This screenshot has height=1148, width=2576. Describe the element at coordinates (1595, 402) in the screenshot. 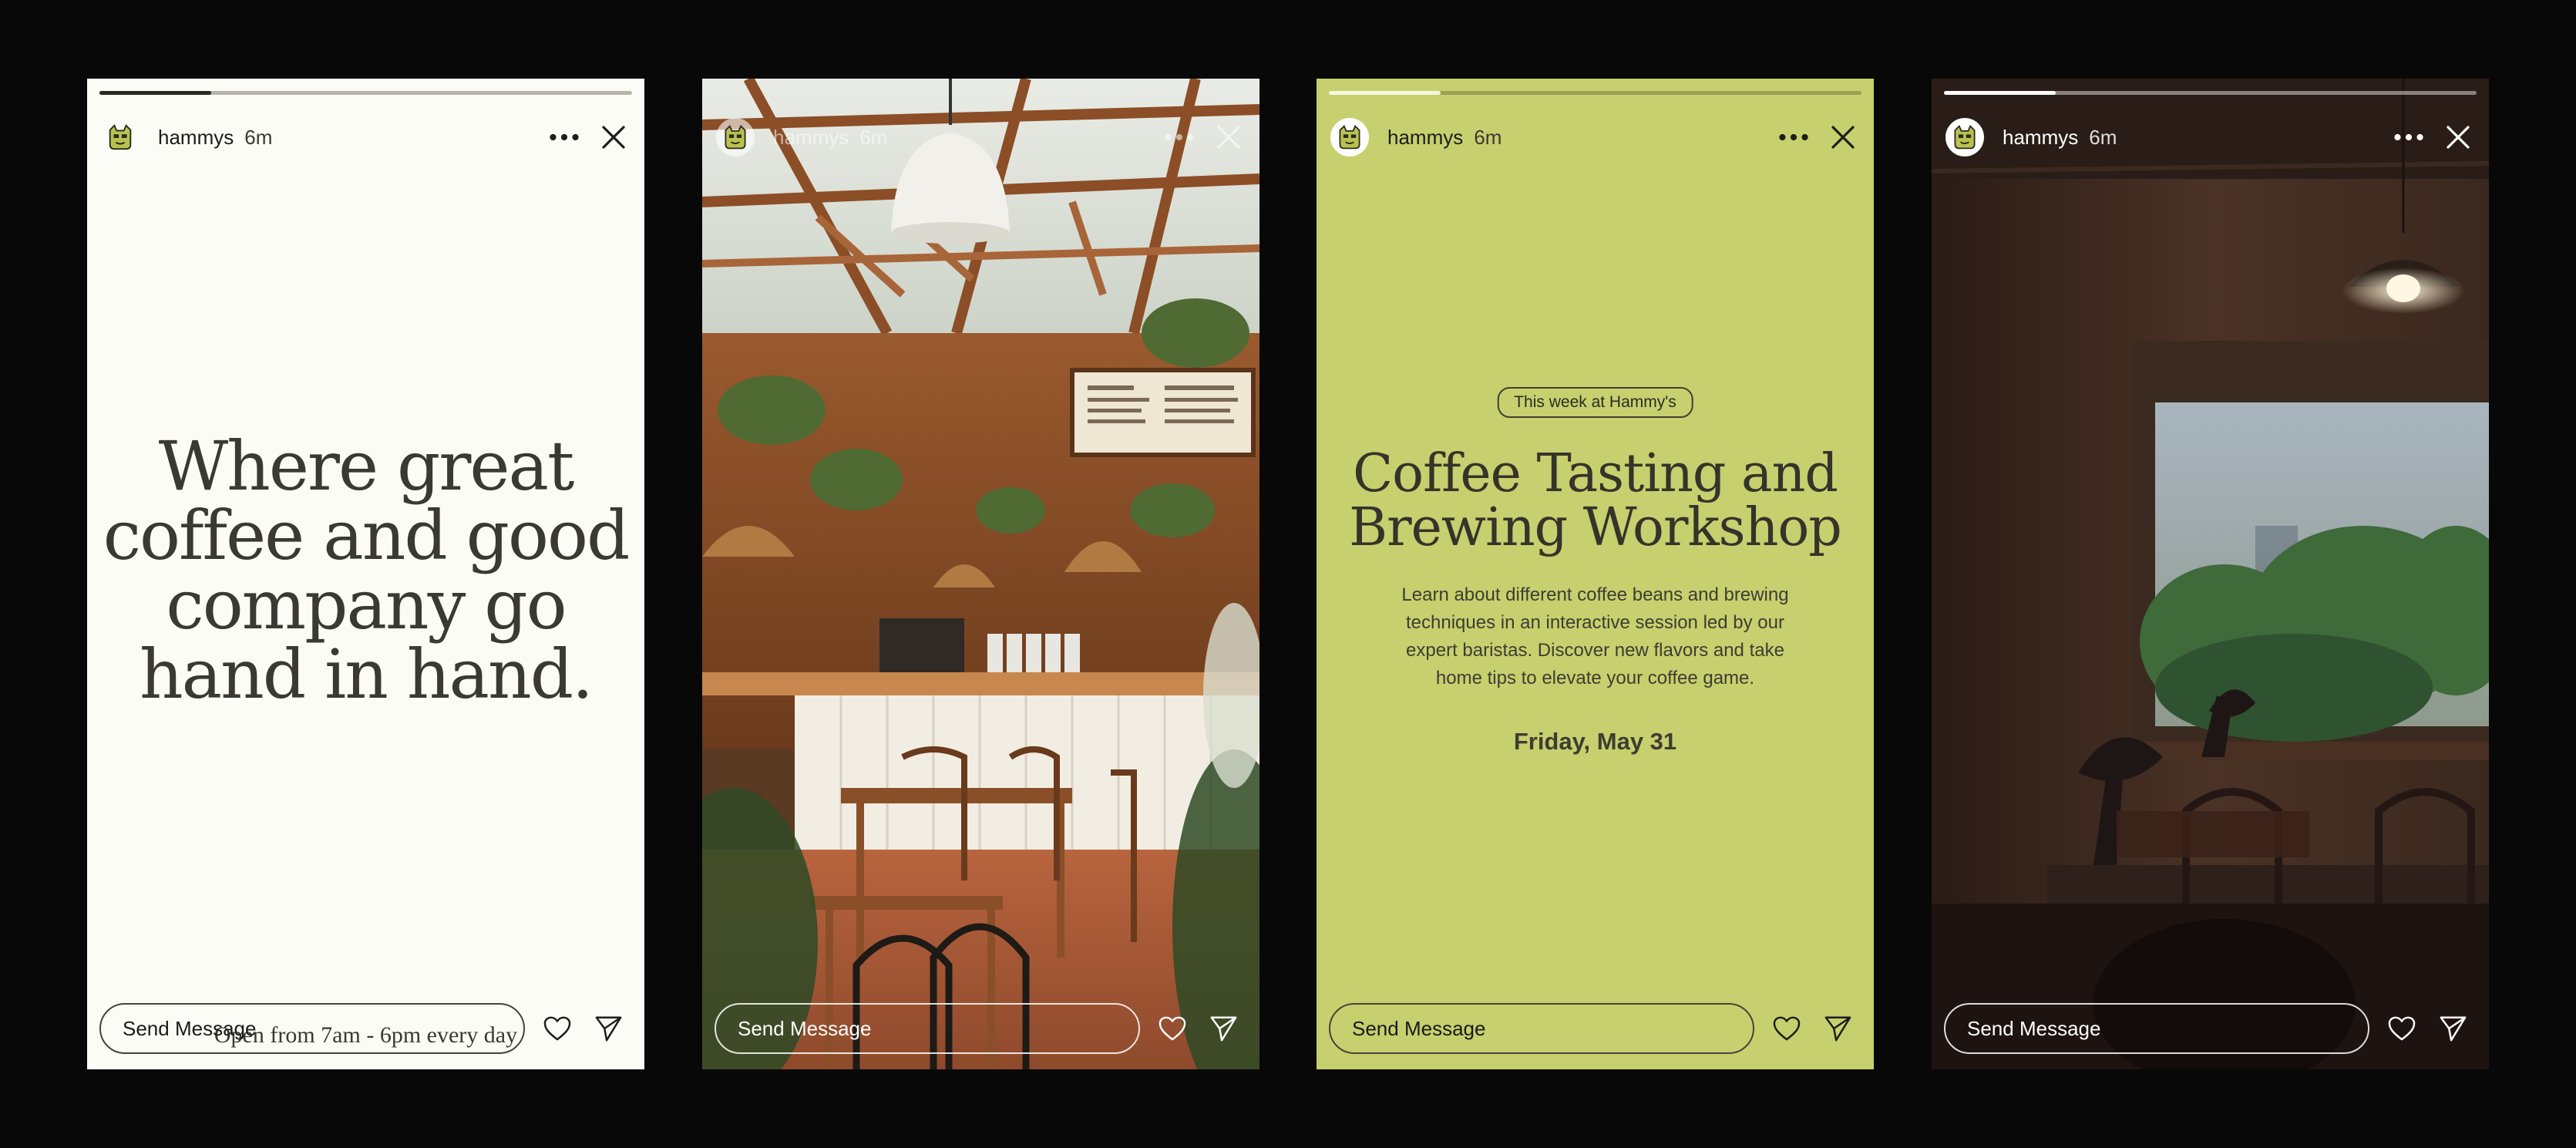

I see `event-badge: This week at Hammy's` at that location.